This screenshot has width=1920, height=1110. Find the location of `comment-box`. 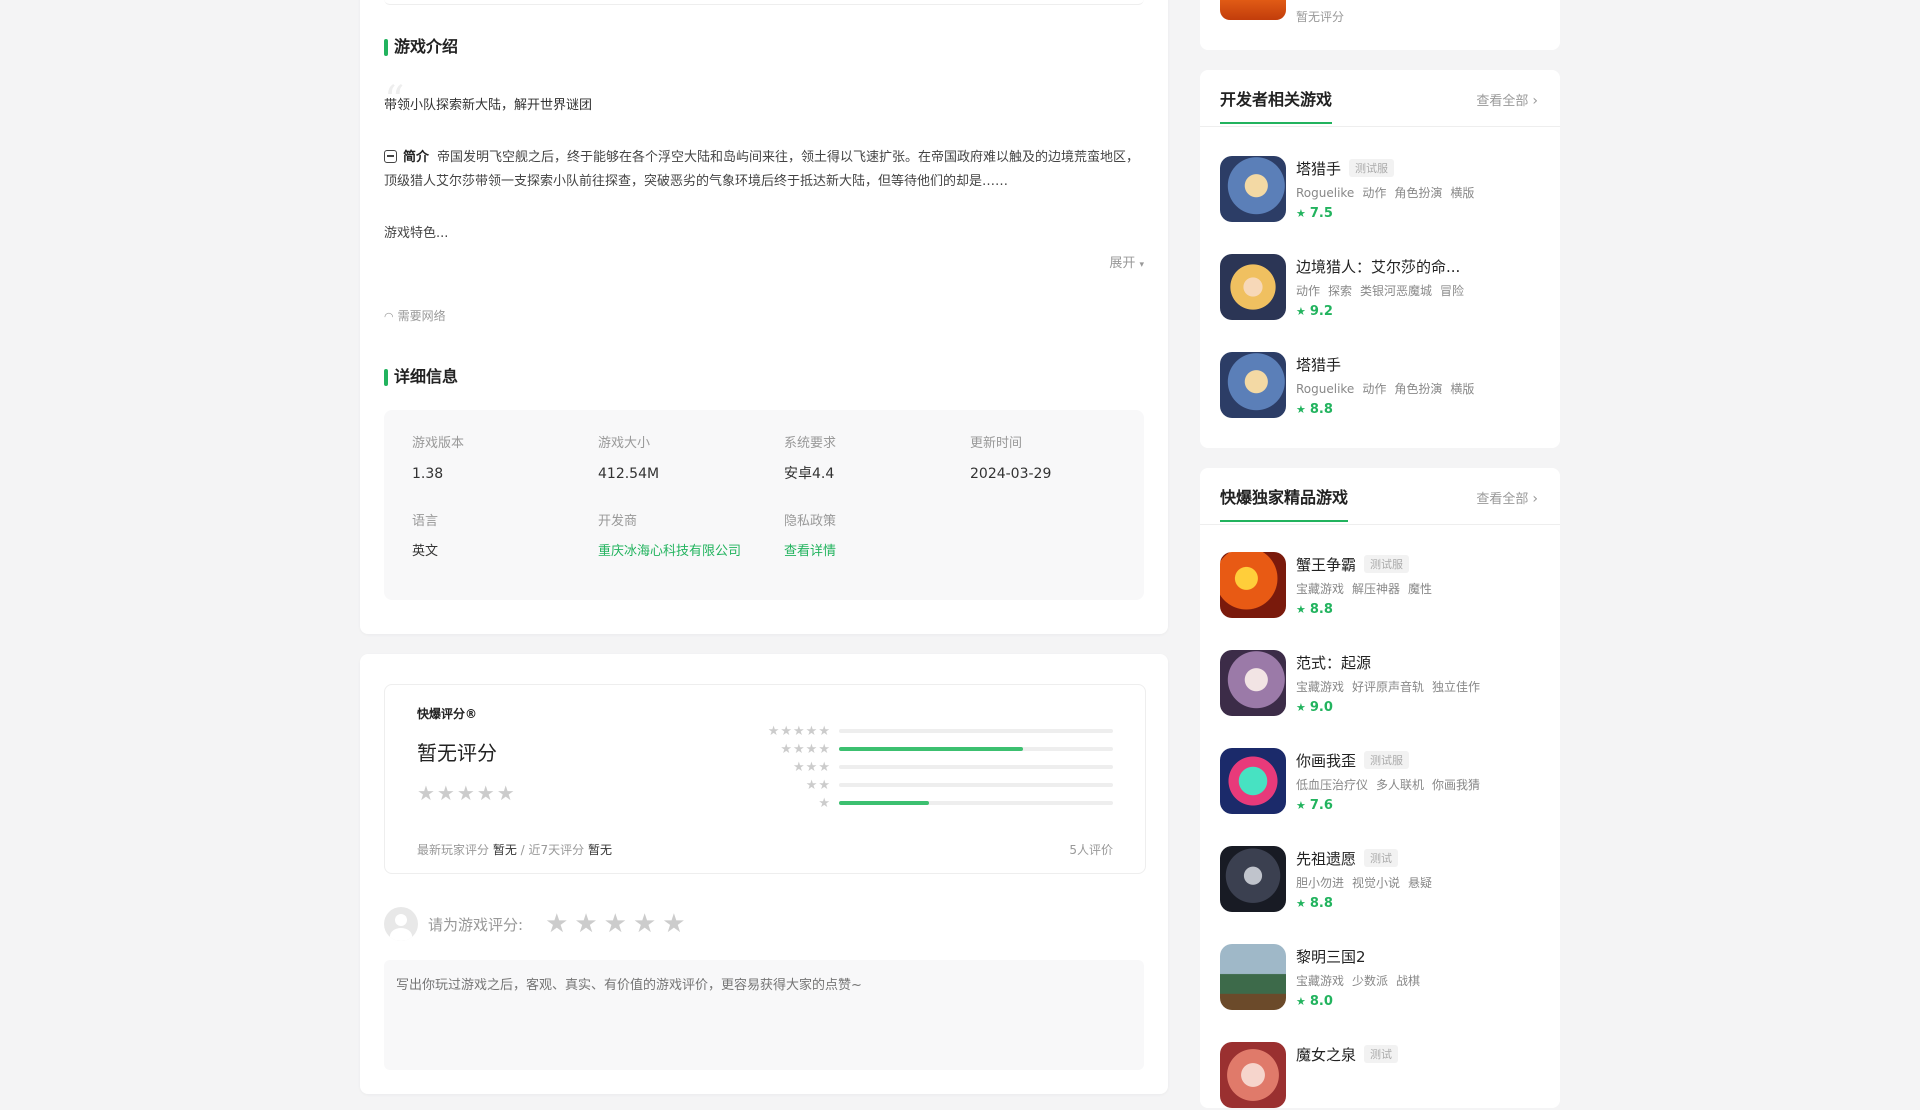

comment-box is located at coordinates (764, 1023).